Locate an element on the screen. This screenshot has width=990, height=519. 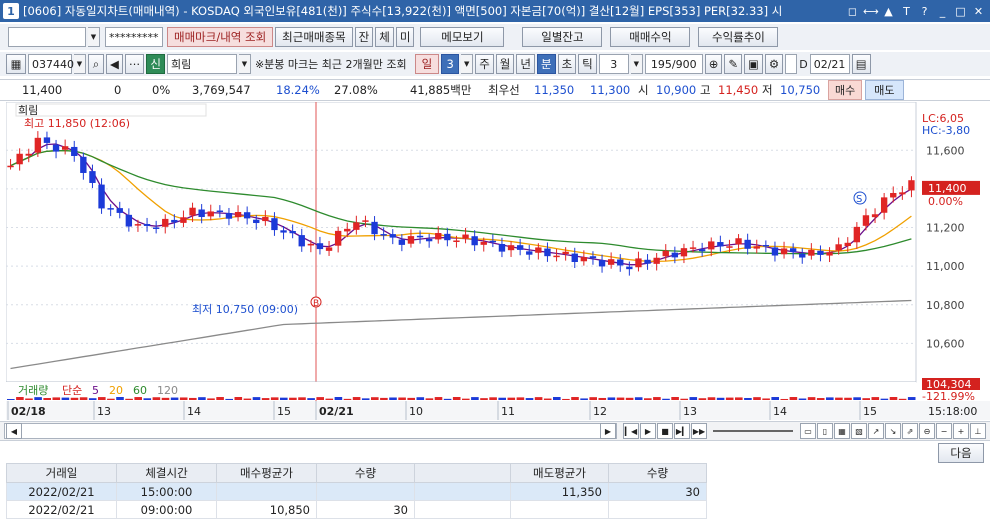
save-icon: ▣ is located at coordinates (753, 64).